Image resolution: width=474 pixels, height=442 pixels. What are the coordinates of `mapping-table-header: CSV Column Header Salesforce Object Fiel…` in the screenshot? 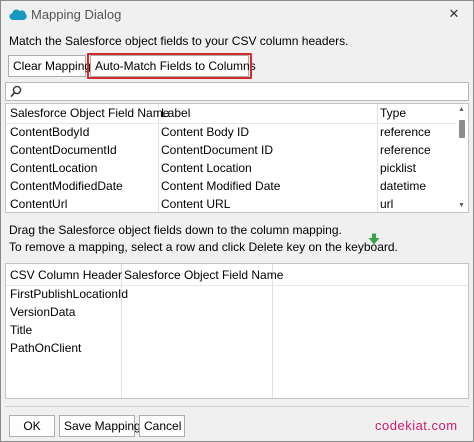 It's located at (237, 276).